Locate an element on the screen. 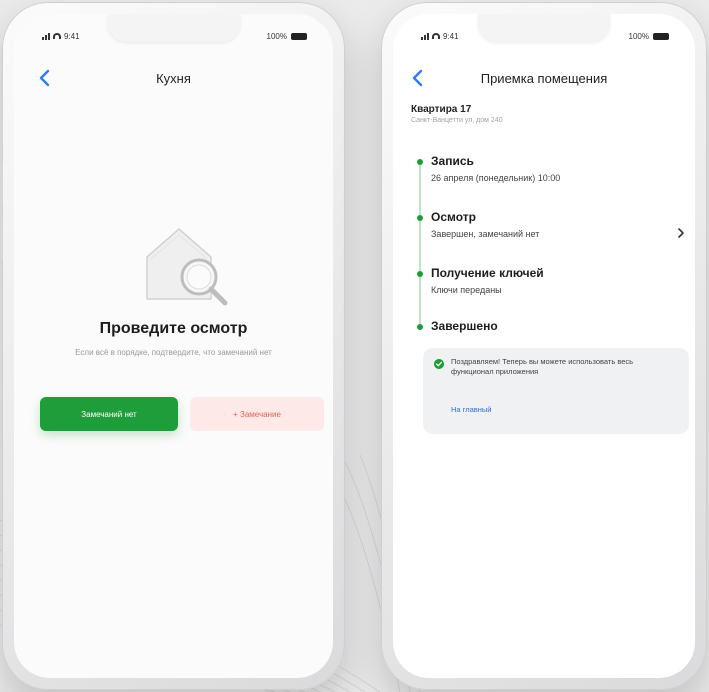 The image size is (709, 692). step-title-completed: Завершено is located at coordinates (464, 326).